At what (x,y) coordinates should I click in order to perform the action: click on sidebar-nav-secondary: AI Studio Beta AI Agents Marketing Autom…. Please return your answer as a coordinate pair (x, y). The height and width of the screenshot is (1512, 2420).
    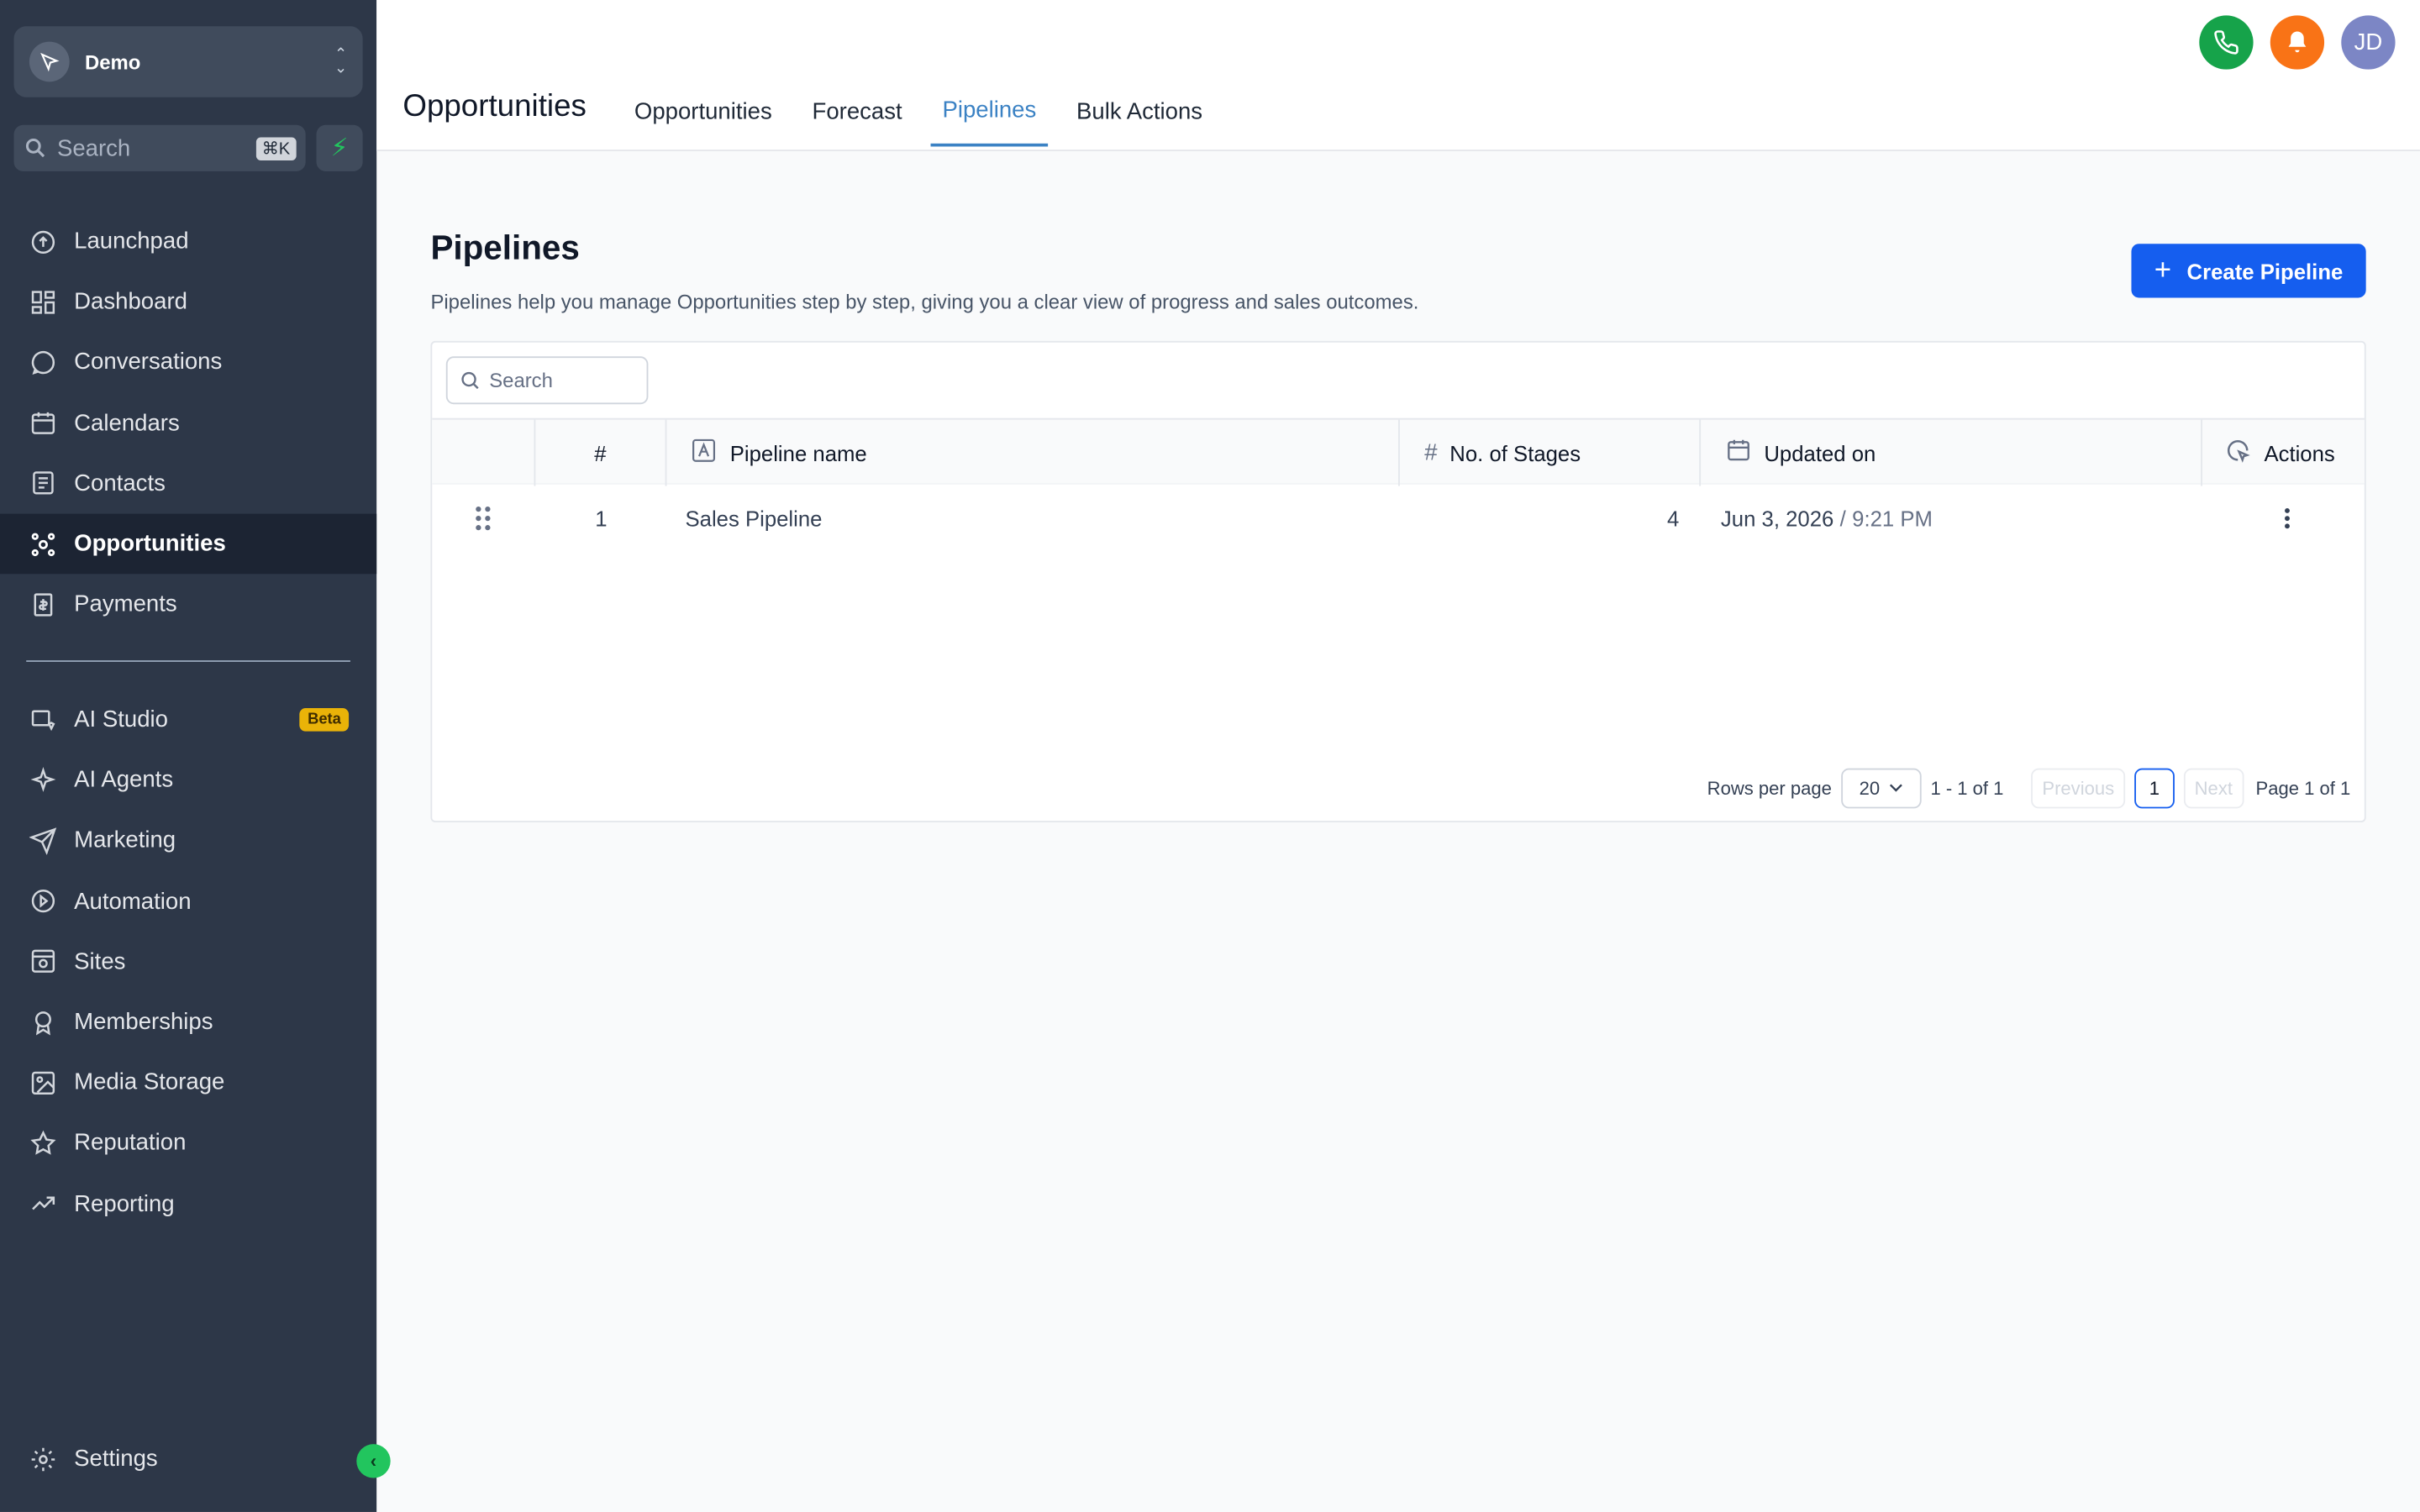
    Looking at the image, I should click on (188, 962).